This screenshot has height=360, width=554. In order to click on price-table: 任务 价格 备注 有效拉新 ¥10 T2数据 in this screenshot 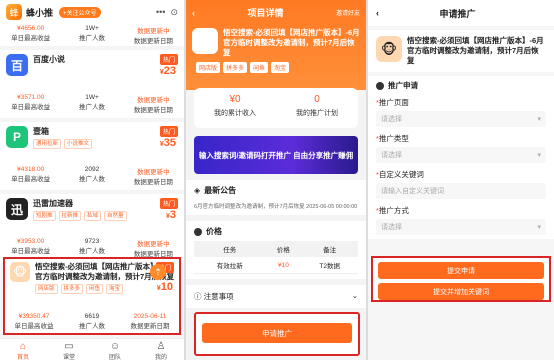, I will do `click(276, 257)`.